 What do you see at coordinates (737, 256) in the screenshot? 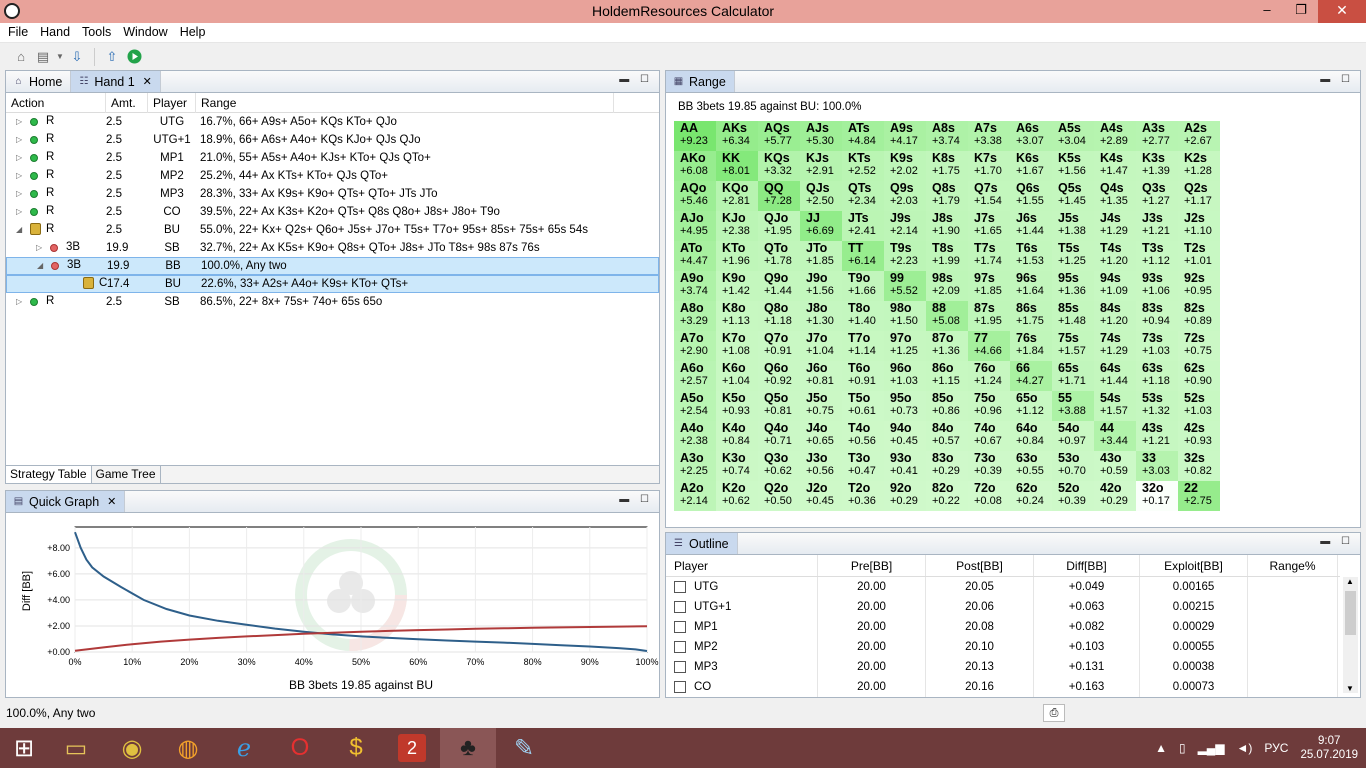
I see `hand-cell: KTo +1.96` at bounding box center [737, 256].